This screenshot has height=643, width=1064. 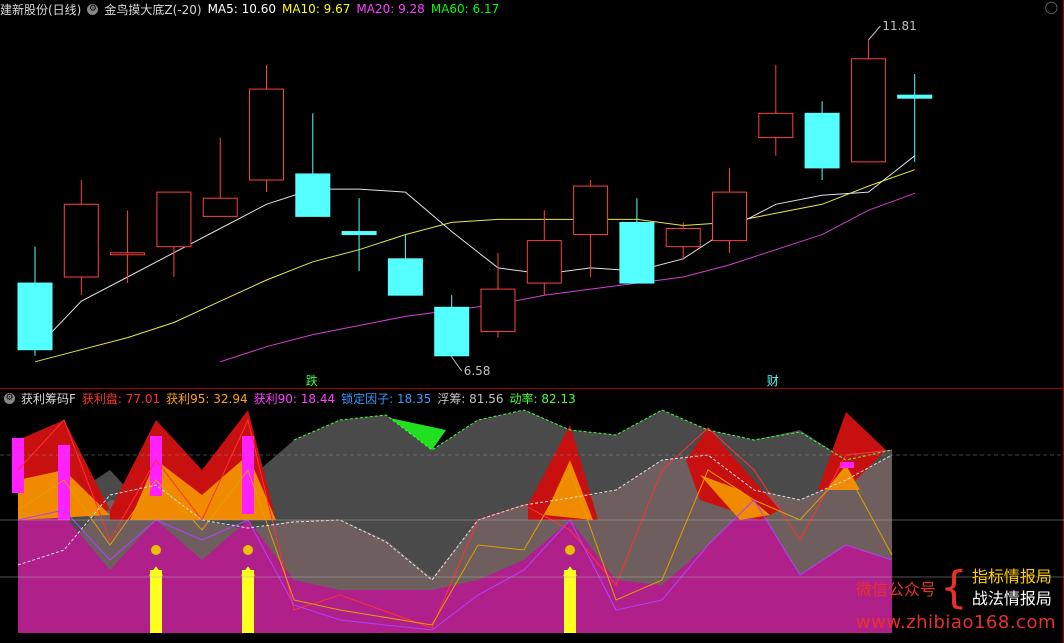 I want to click on watermark: 微信公众号 { 指标情报局 战法情报局 www.zhibiao168.com, so click(x=955, y=598).